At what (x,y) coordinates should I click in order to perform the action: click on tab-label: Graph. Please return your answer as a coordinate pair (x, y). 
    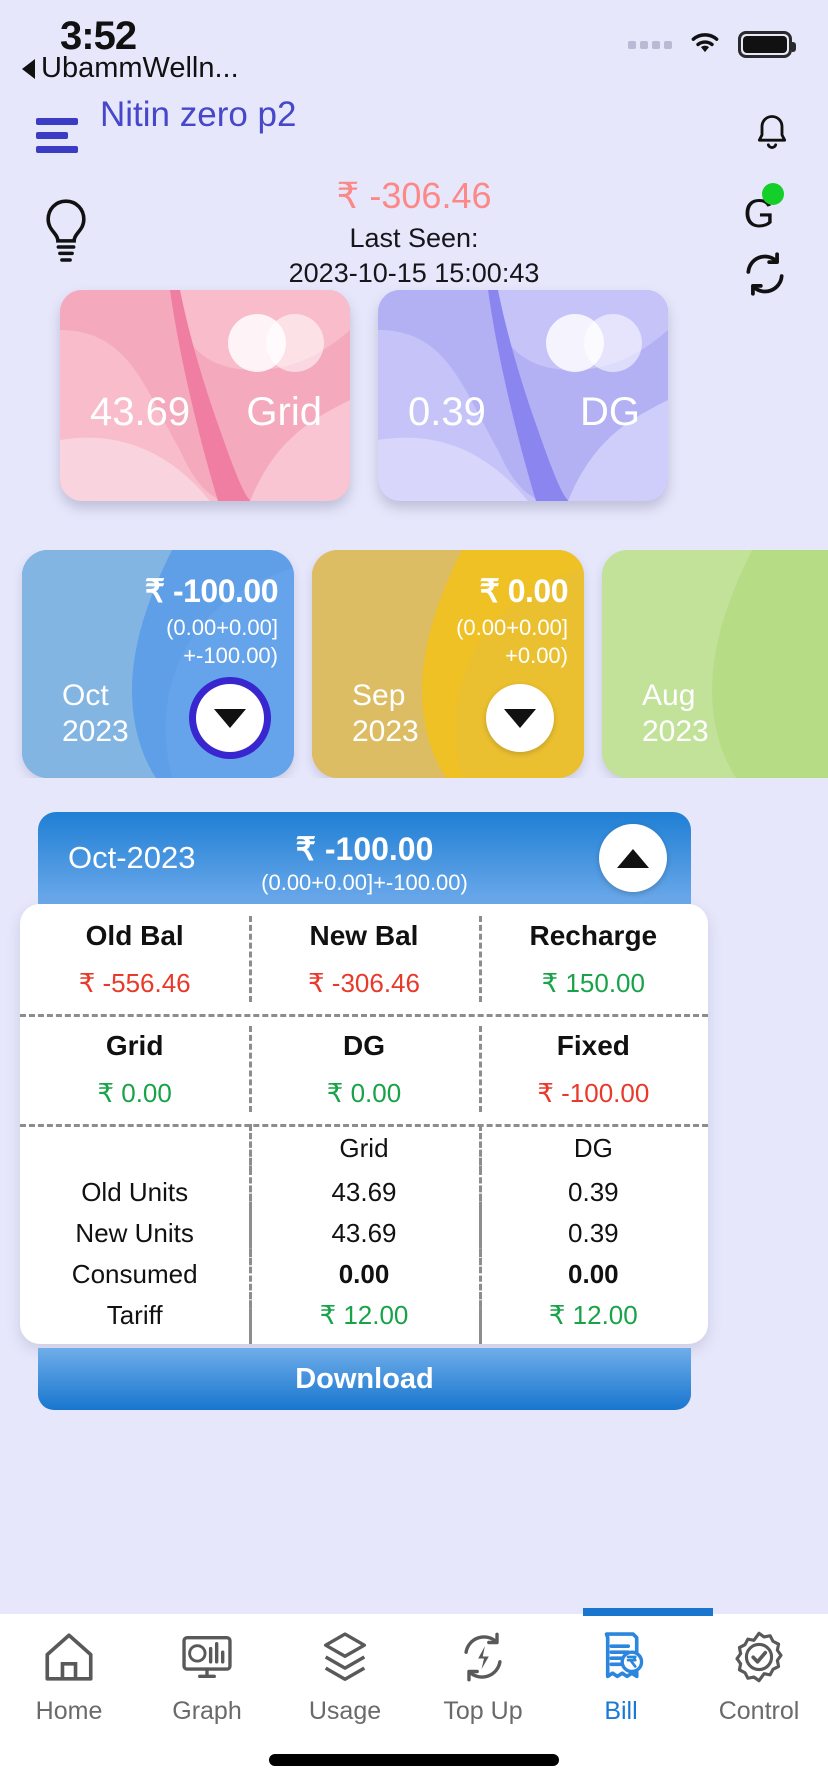
    Looking at the image, I should click on (207, 1711).